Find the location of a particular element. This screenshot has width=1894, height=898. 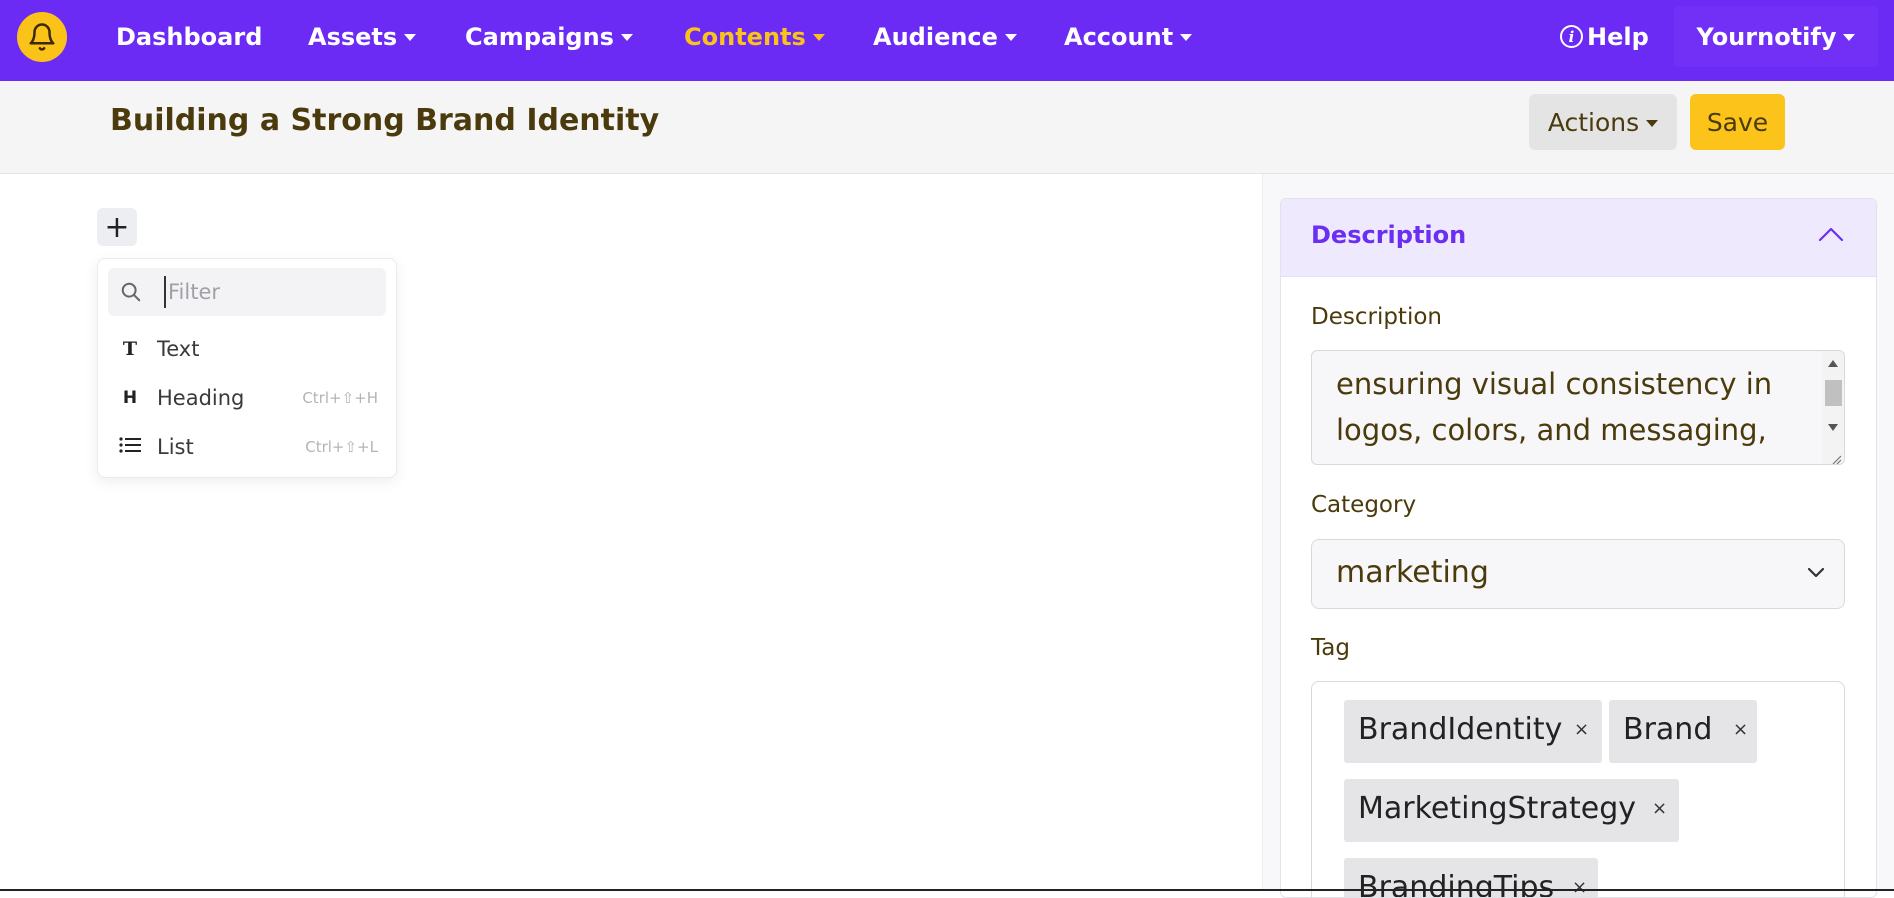

filter-field is located at coordinates (247, 292).